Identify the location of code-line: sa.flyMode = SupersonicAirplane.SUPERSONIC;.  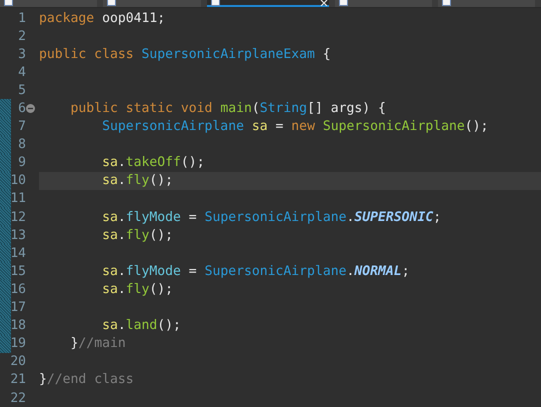
(271, 217).